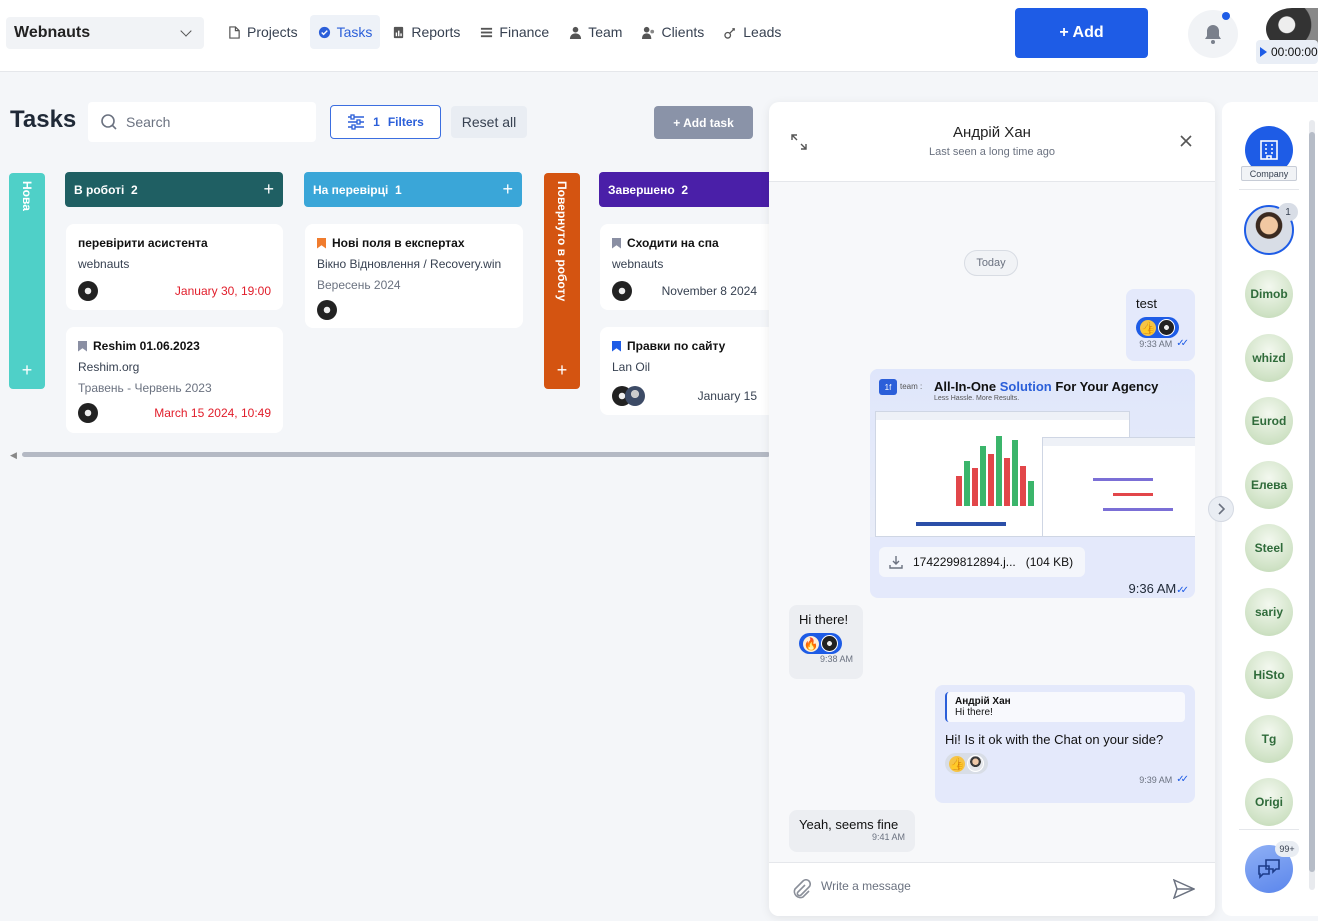 The image size is (1318, 921). Describe the element at coordinates (562, 281) in the screenshot. I see `column-returned: Повернуто в роботу +` at that location.